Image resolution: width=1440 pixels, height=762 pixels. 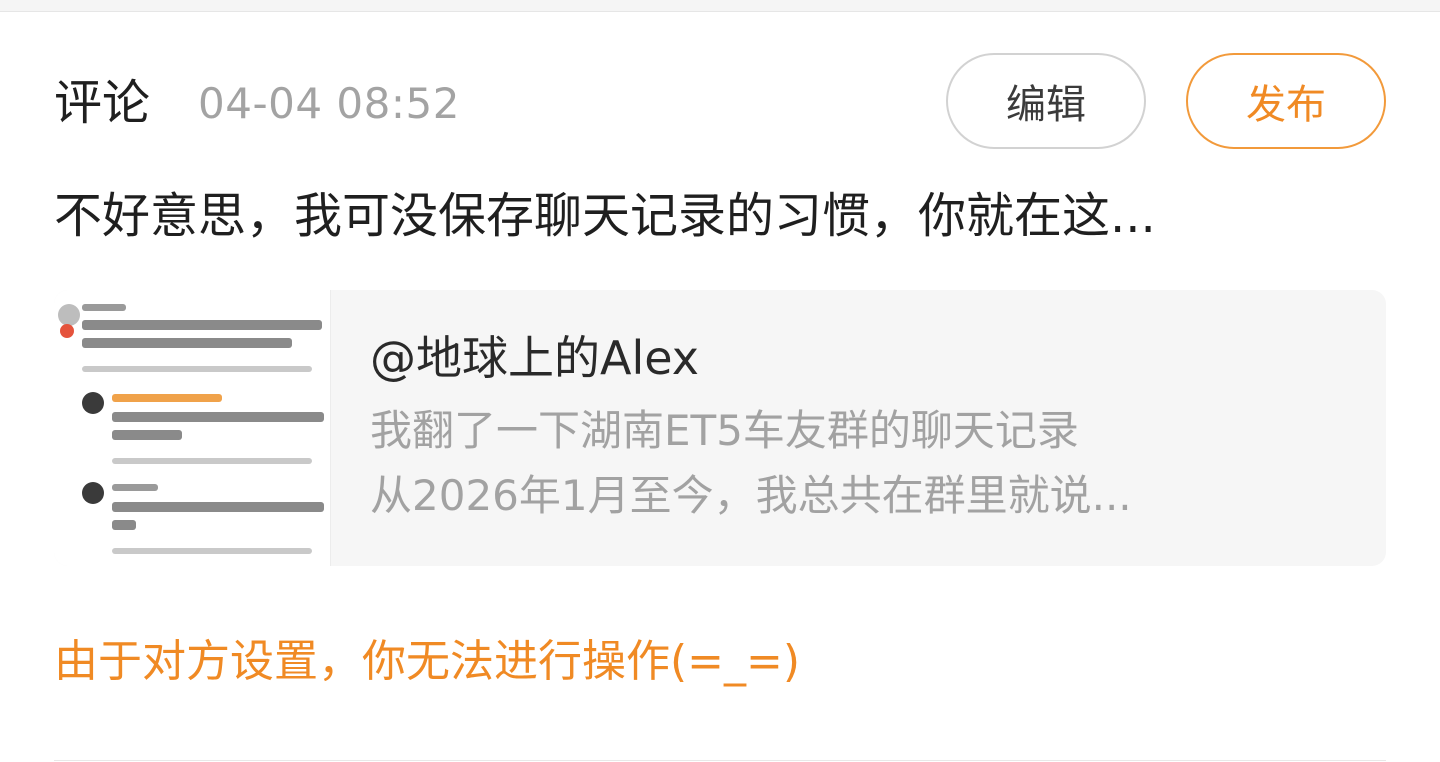 I want to click on screenshot-thumbnail, so click(x=192, y=428).